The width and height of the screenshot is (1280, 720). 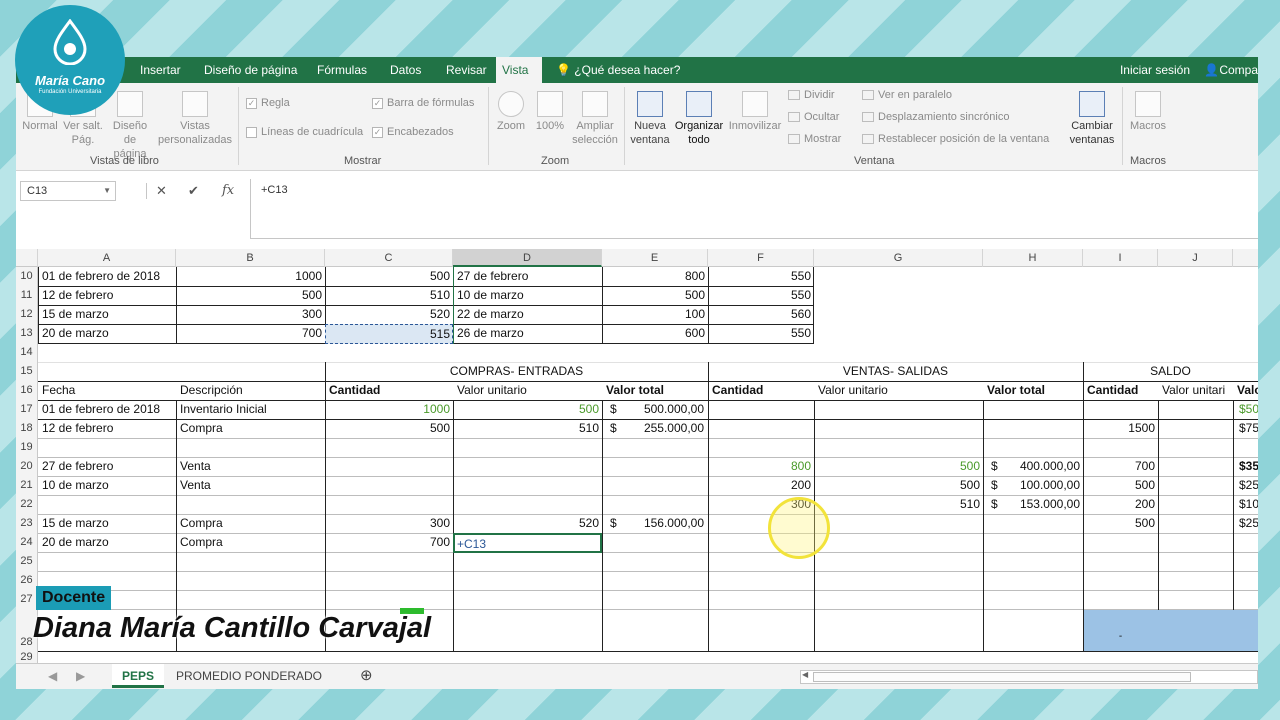 What do you see at coordinates (388, 409) in the screenshot?
I see `cell-c17: 1000` at bounding box center [388, 409].